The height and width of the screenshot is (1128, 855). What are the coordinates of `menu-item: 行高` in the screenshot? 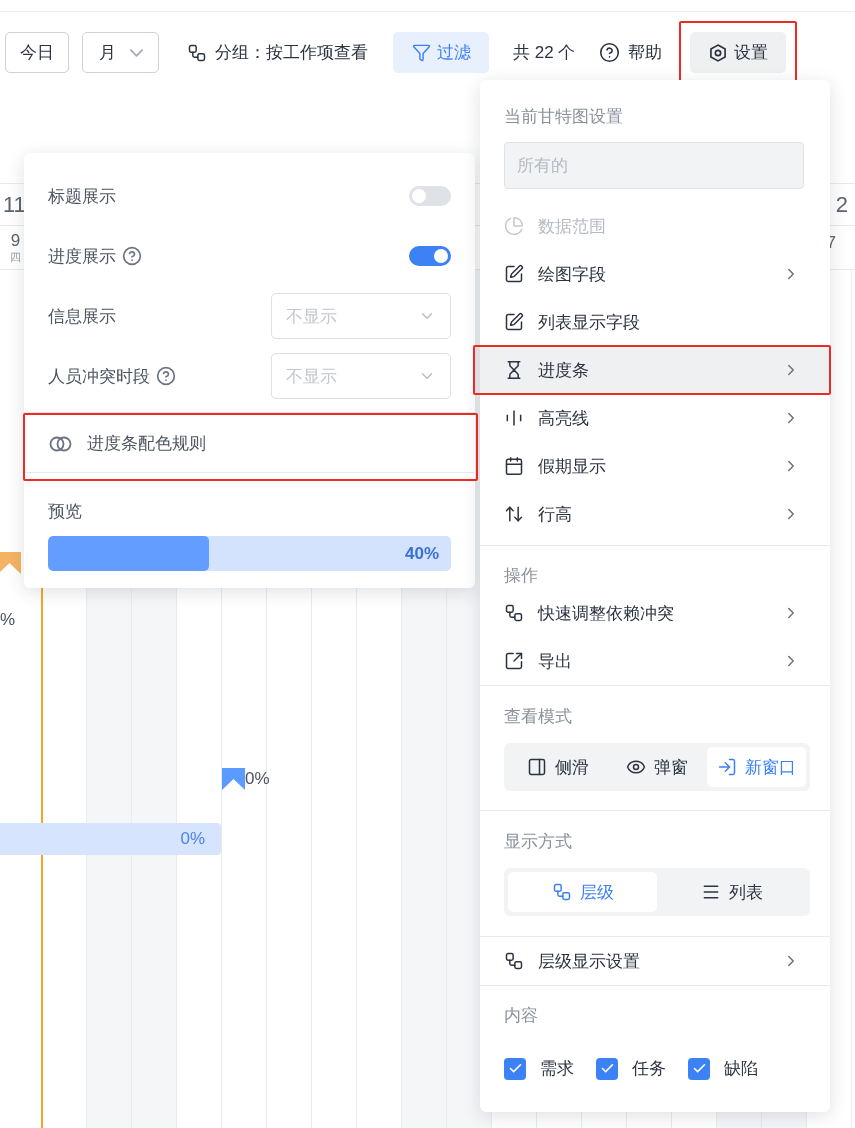 It's located at (655, 514).